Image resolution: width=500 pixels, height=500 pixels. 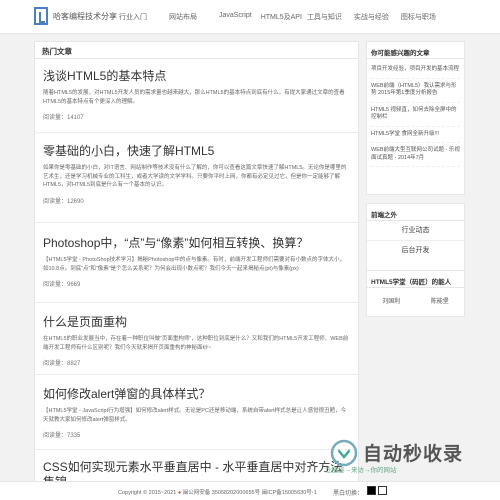 What do you see at coordinates (196, 50) in the screenshot?
I see `panel-title: 热门文章` at bounding box center [196, 50].